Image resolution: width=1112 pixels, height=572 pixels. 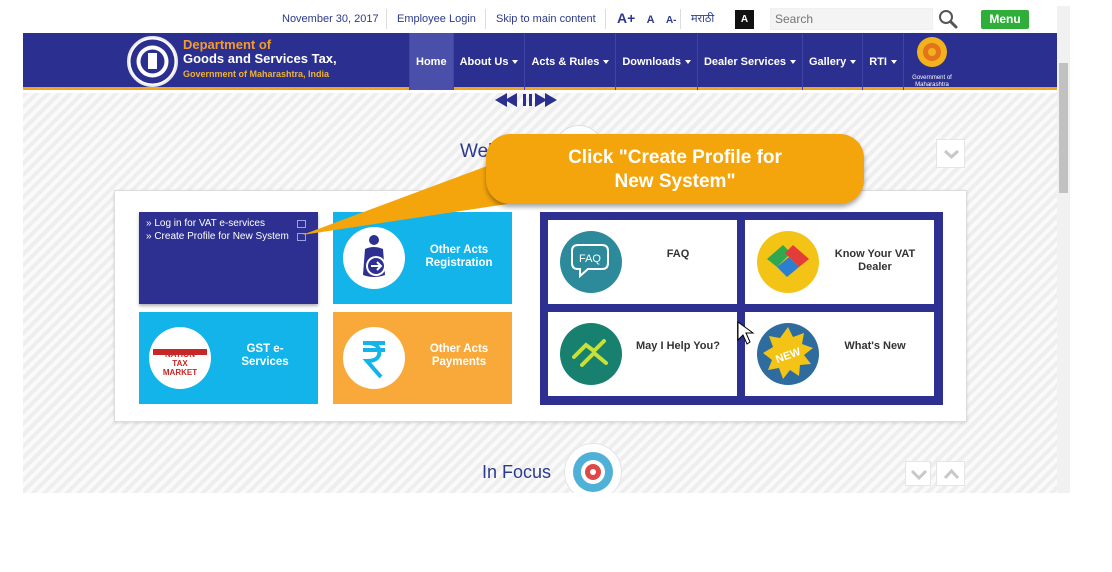 What do you see at coordinates (932, 85) in the screenshot?
I see `gov-logo-label-line2: Maharashtra` at bounding box center [932, 85].